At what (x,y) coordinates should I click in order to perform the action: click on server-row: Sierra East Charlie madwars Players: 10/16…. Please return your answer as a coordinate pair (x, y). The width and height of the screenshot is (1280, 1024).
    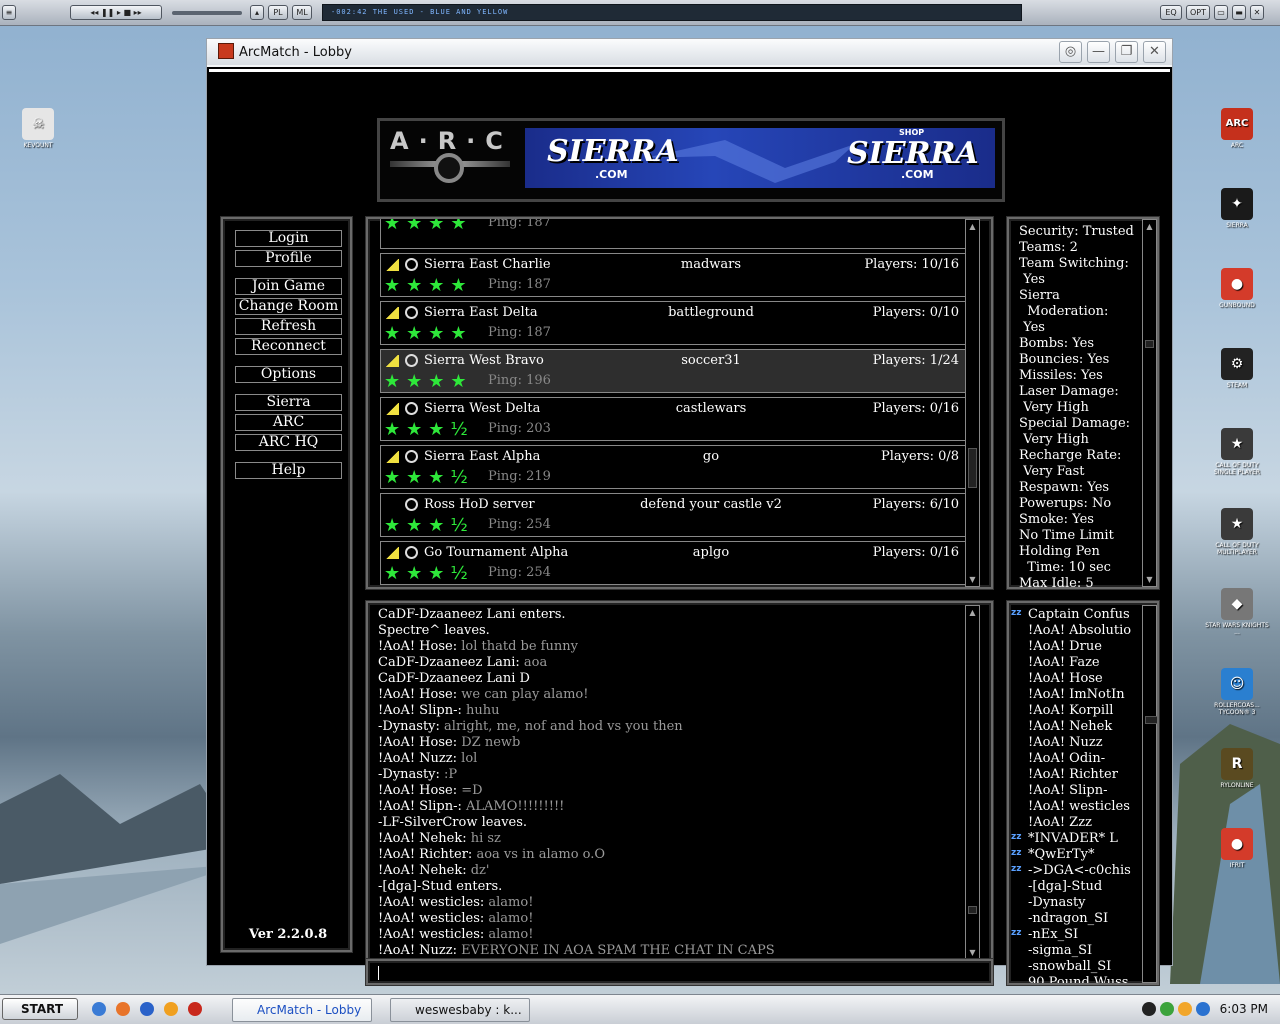
    Looking at the image, I should click on (673, 275).